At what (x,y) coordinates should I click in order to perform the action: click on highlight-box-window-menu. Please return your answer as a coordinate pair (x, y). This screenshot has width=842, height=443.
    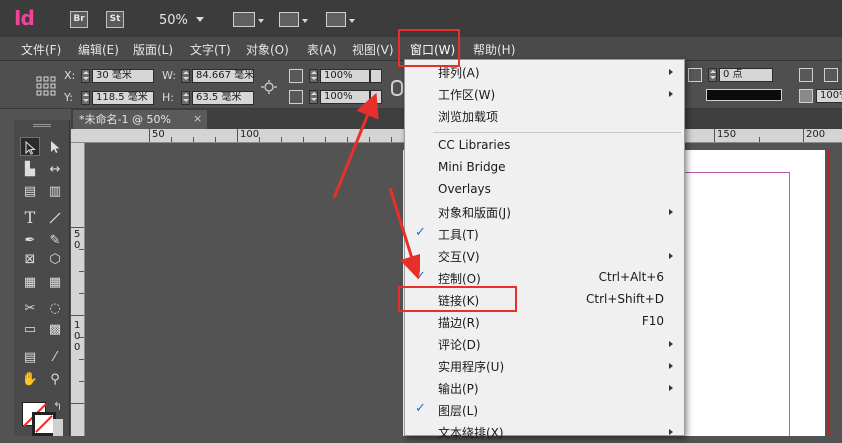
    Looking at the image, I should click on (429, 48).